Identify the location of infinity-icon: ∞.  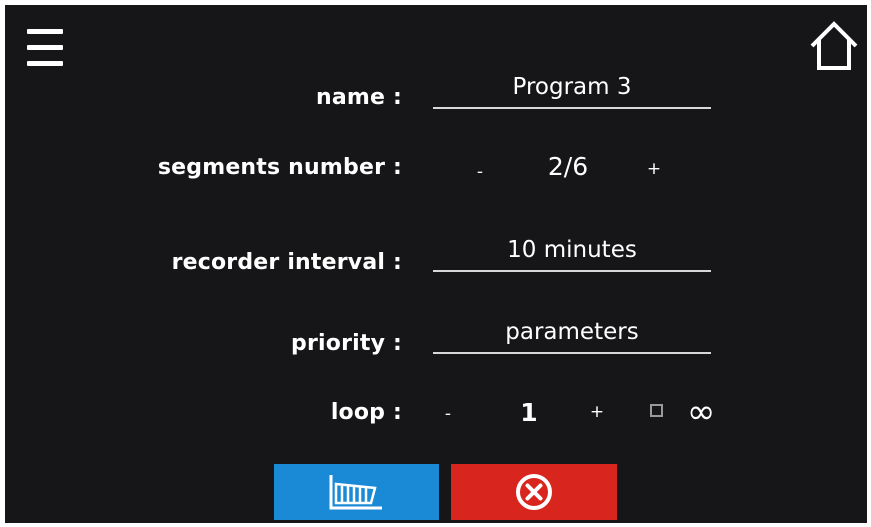
(701, 412).